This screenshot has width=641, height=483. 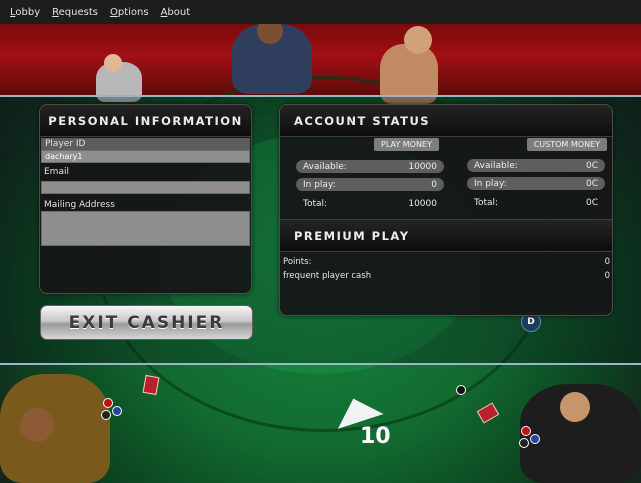 What do you see at coordinates (75, 12) in the screenshot?
I see `menu-requests: Requests` at bounding box center [75, 12].